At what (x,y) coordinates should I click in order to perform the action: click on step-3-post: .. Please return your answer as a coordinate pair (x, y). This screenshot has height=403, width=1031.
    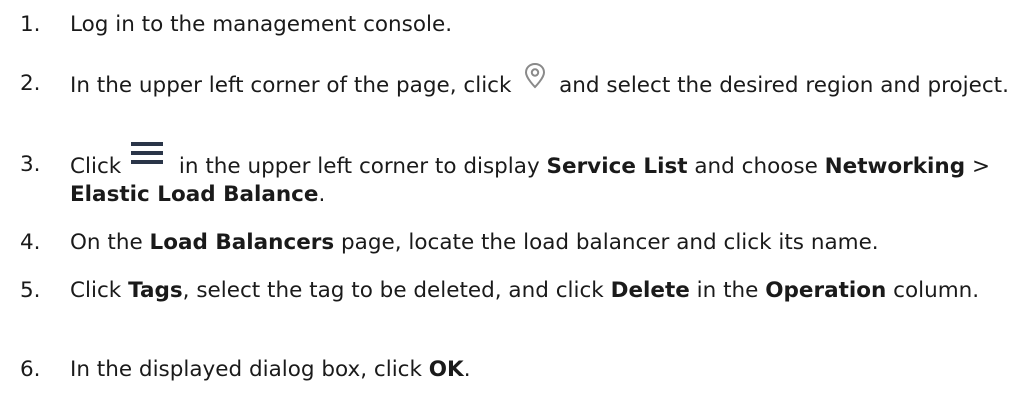
    Looking at the image, I should click on (322, 194).